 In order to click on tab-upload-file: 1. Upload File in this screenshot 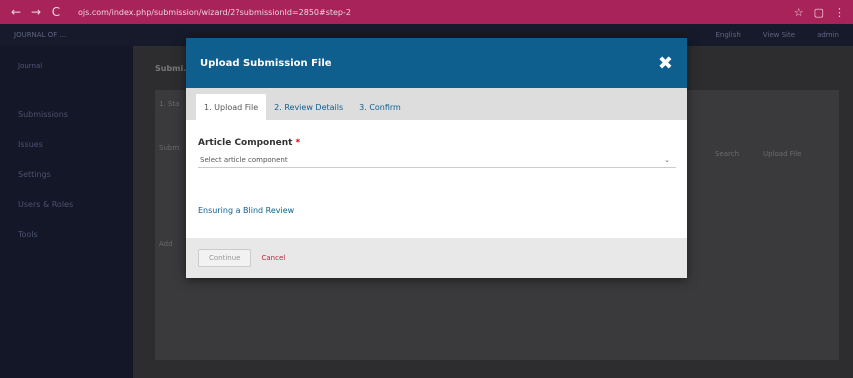, I will do `click(231, 107)`.